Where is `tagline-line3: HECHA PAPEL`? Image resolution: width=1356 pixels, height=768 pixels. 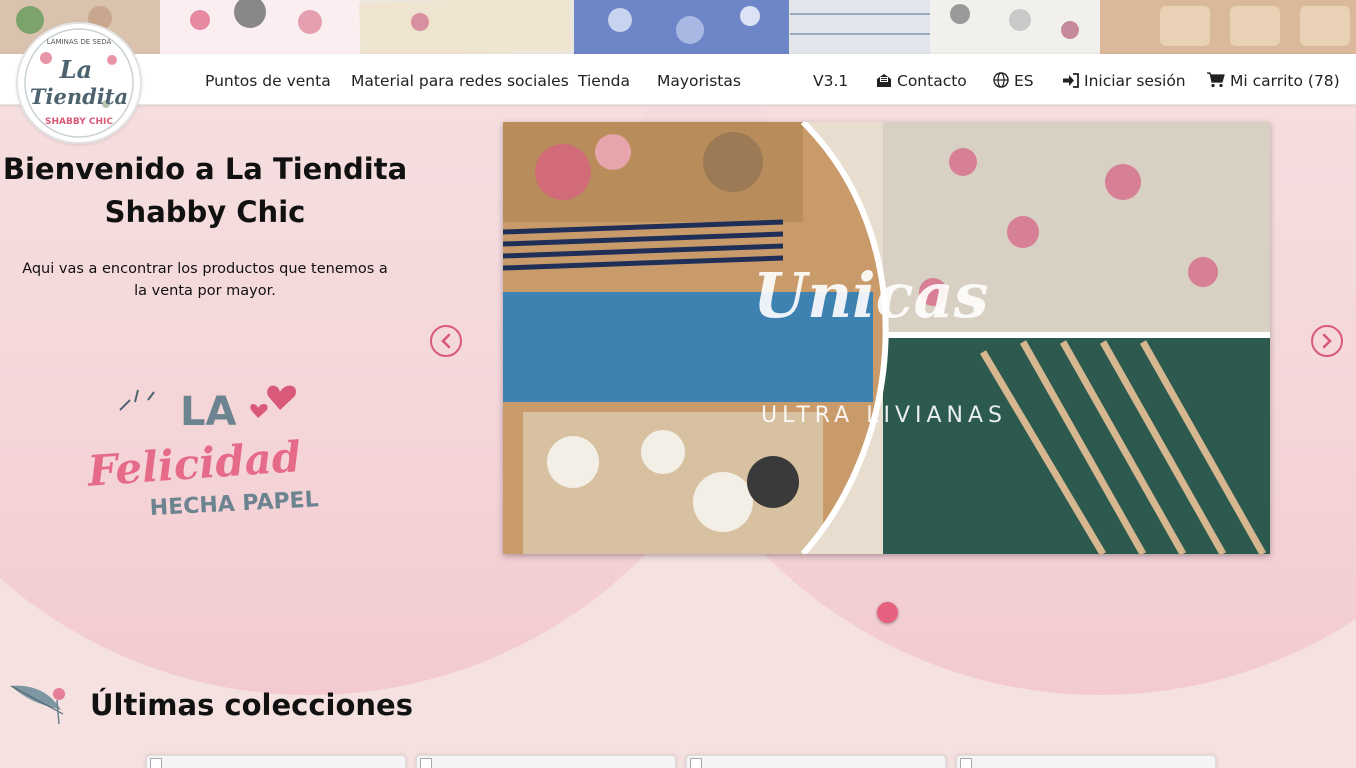
tagline-line3: HECHA PAPEL is located at coordinates (234, 504).